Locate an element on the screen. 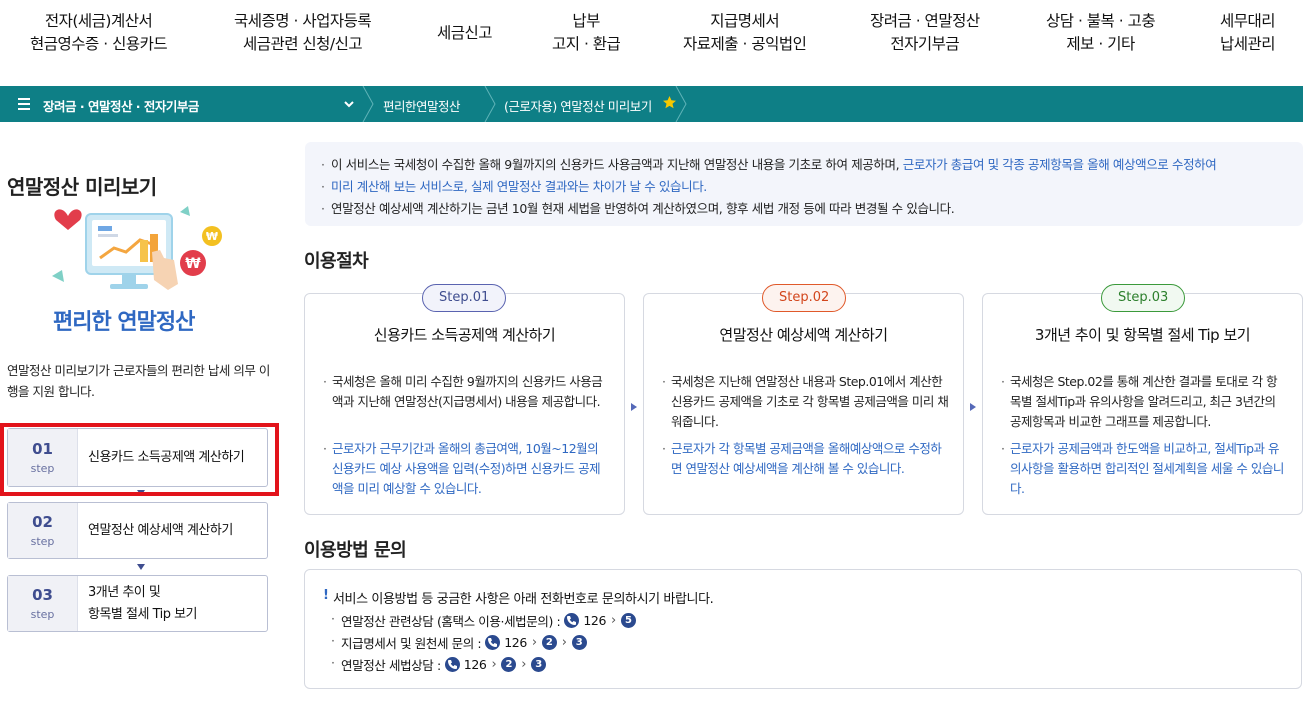 Image resolution: width=1316 pixels, height=704 pixels. step-label-line: 3개년 추이 및 is located at coordinates (124, 592).